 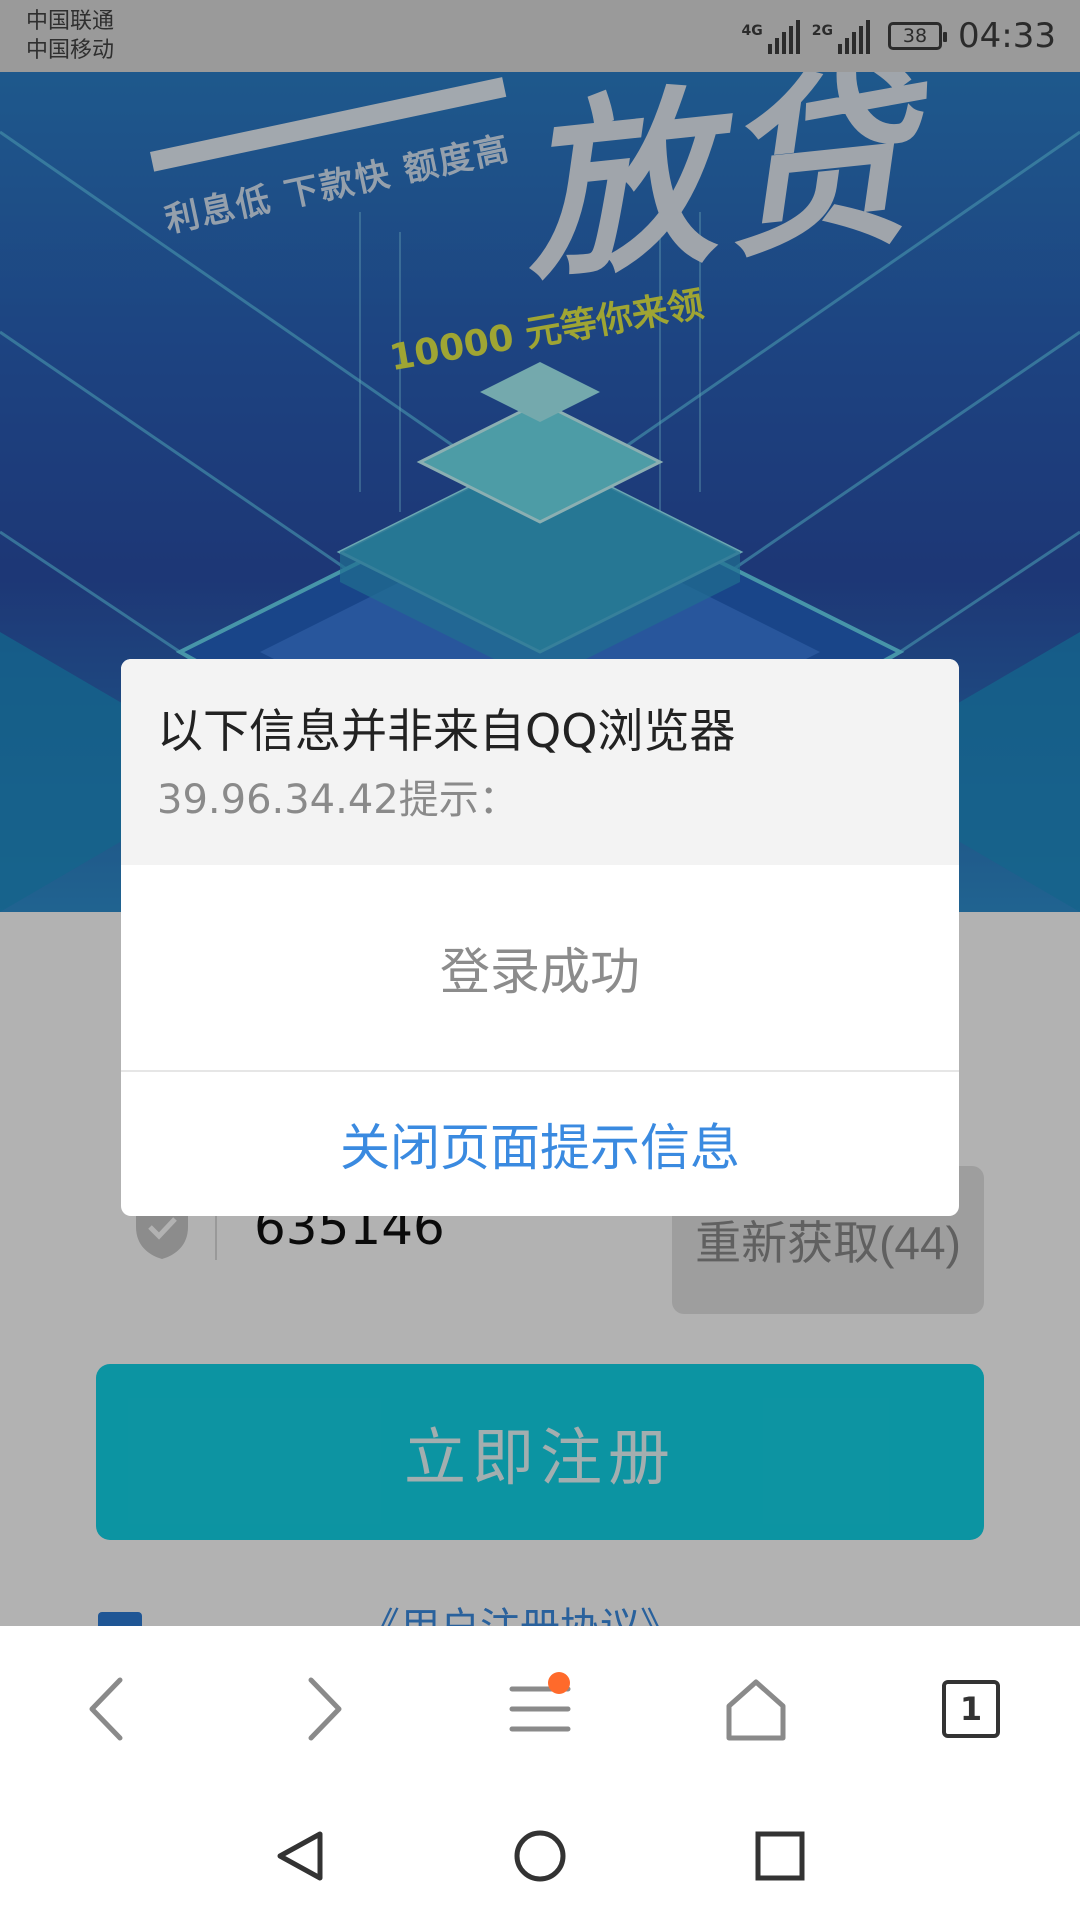 I want to click on system-nav-bar, so click(x=540, y=1856).